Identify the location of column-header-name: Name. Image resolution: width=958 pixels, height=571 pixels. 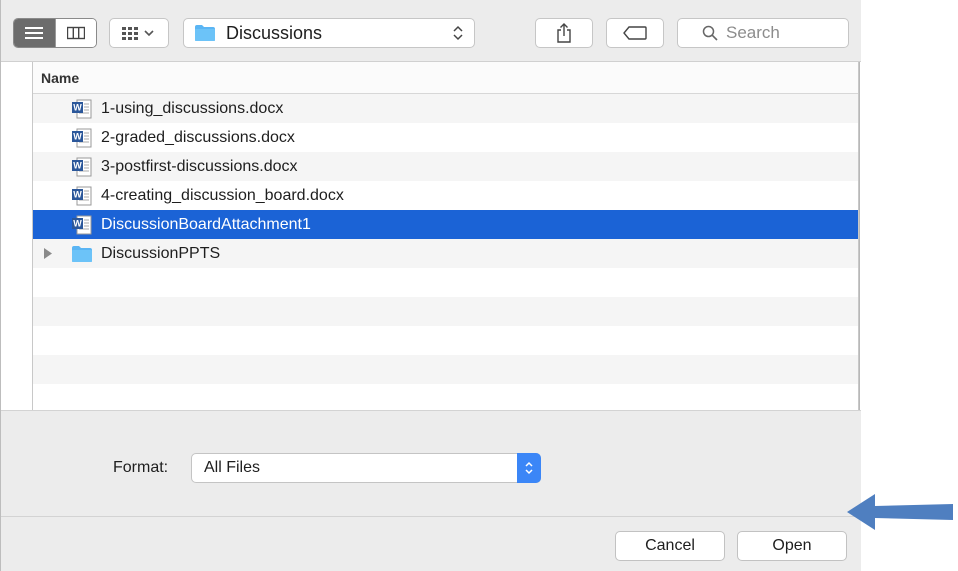
(445, 78).